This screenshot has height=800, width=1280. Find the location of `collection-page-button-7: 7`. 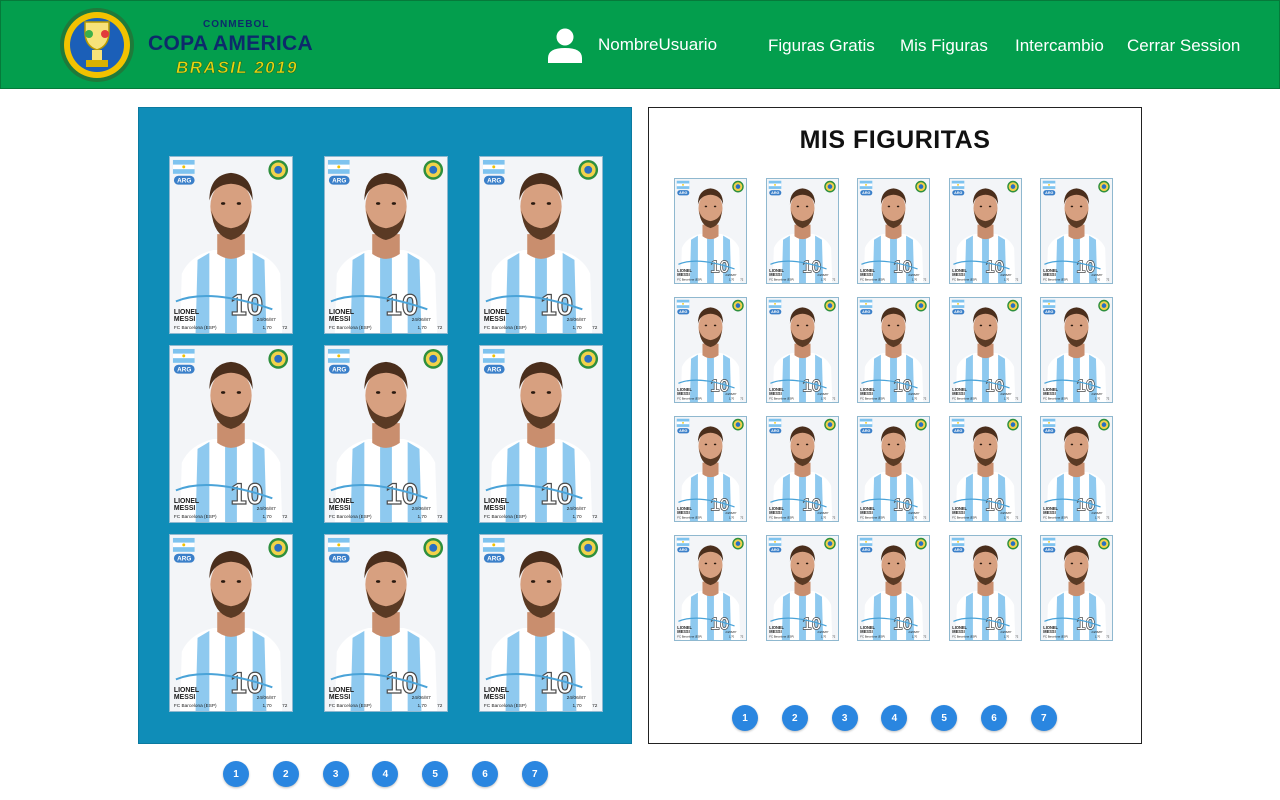

collection-page-button-7: 7 is located at coordinates (1043, 718).